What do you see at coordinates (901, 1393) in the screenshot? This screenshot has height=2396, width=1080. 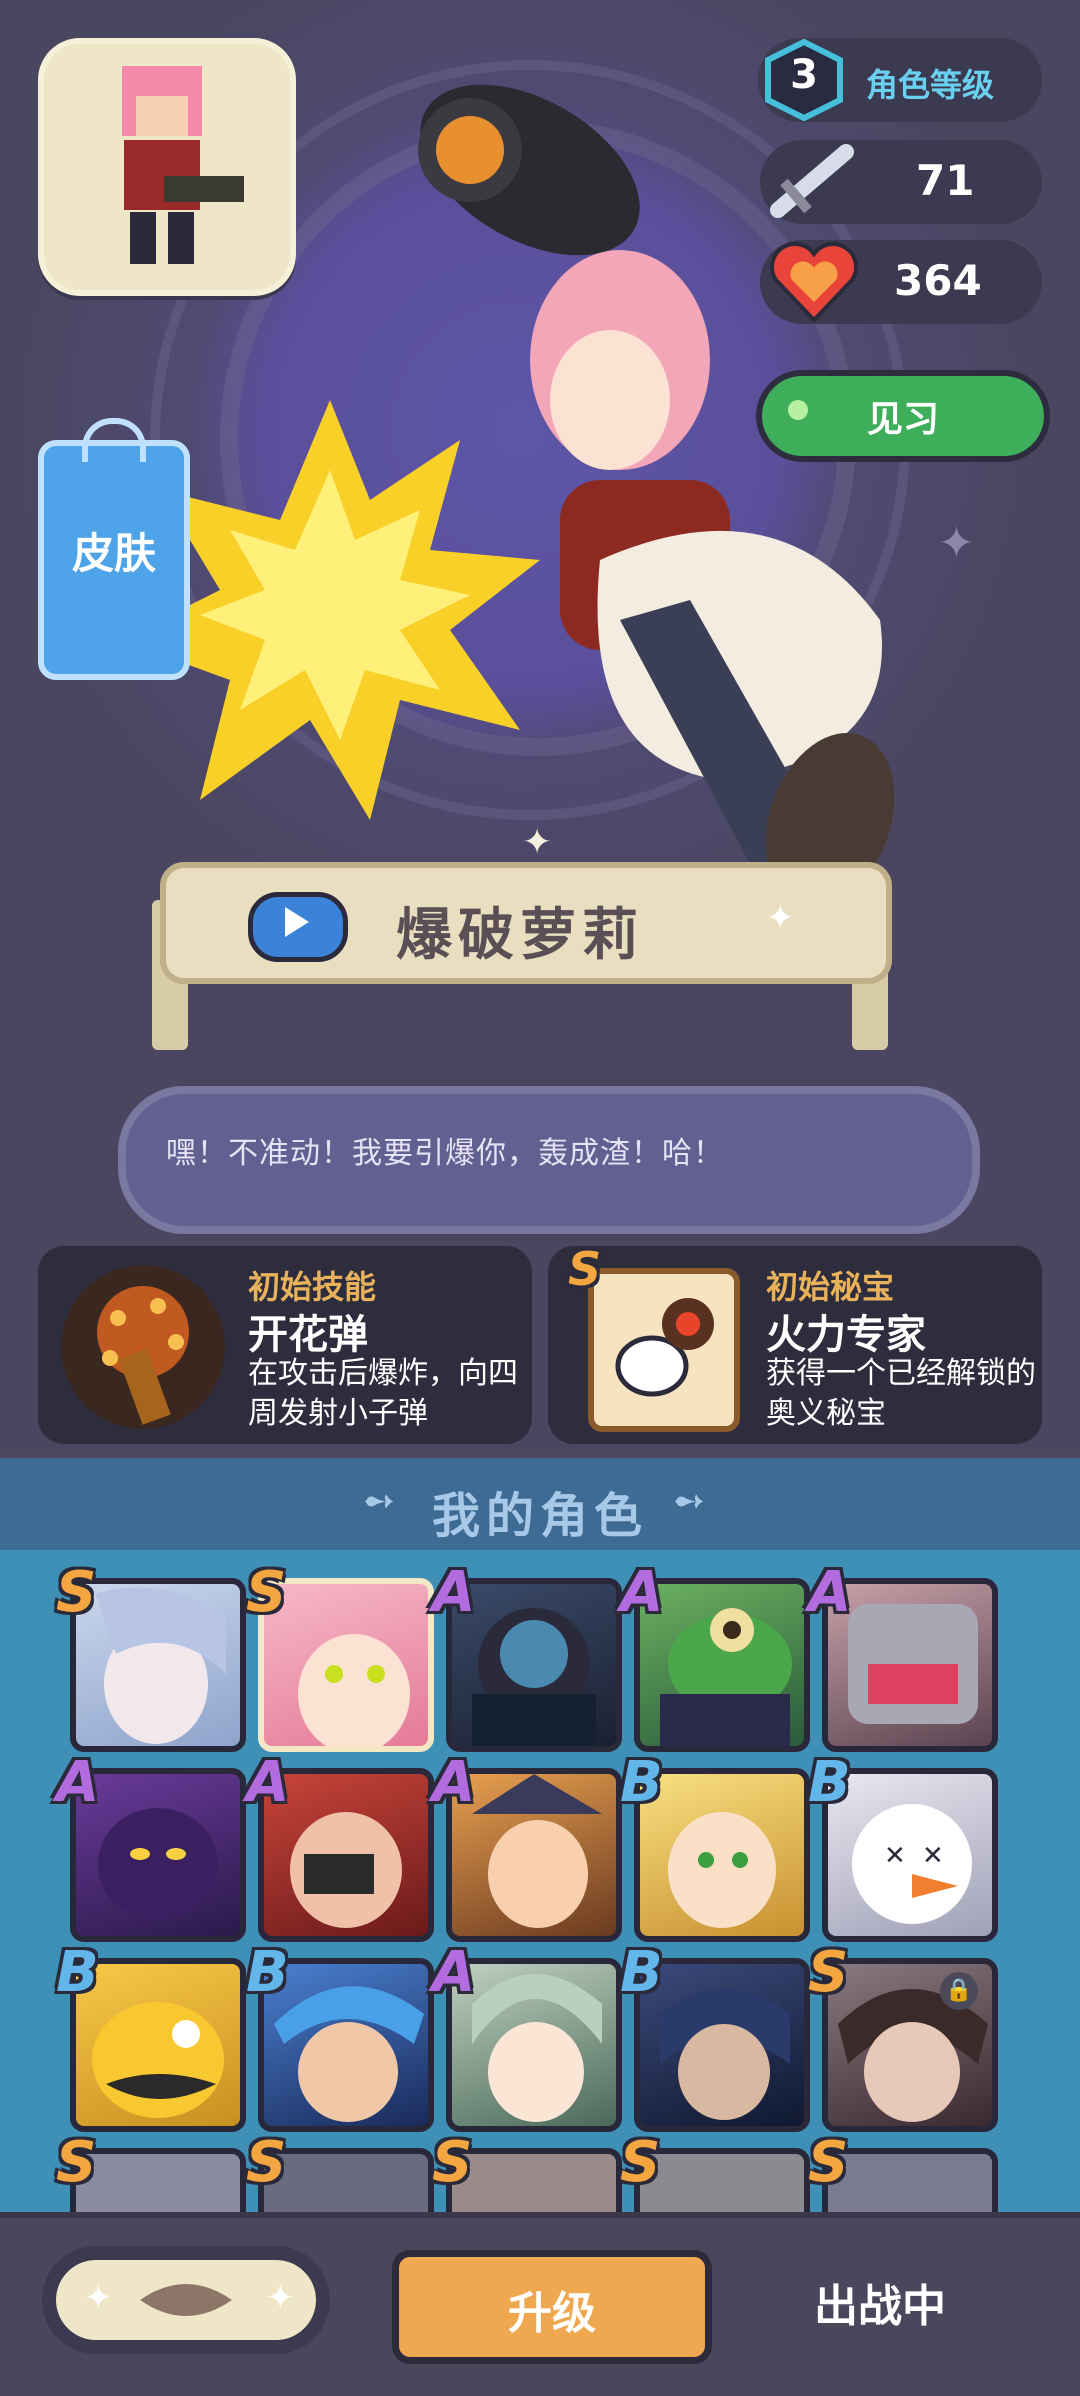 I see `treasure-description: 获得一个已经解锁的奥义秘宝` at bounding box center [901, 1393].